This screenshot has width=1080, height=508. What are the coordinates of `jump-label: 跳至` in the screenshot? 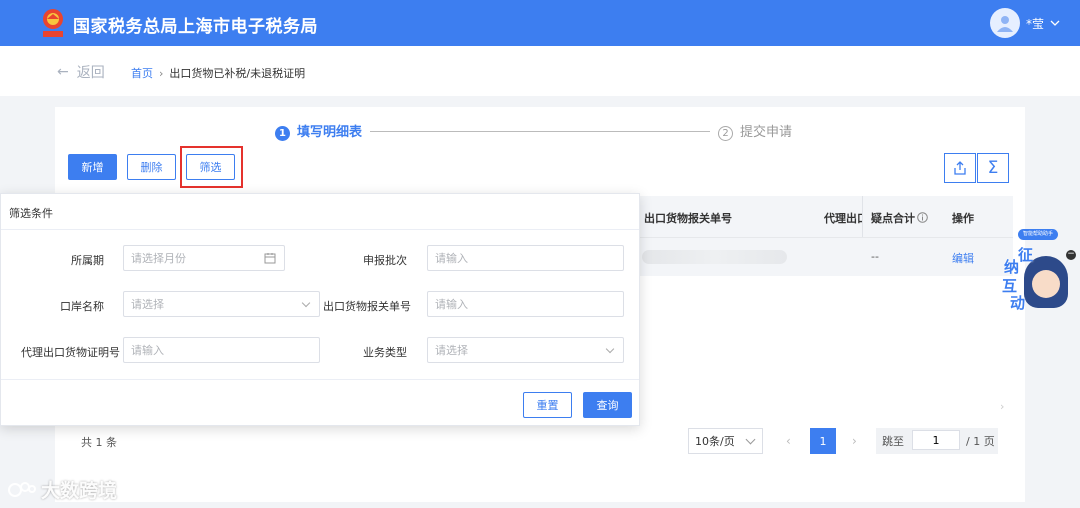 It's located at (893, 441).